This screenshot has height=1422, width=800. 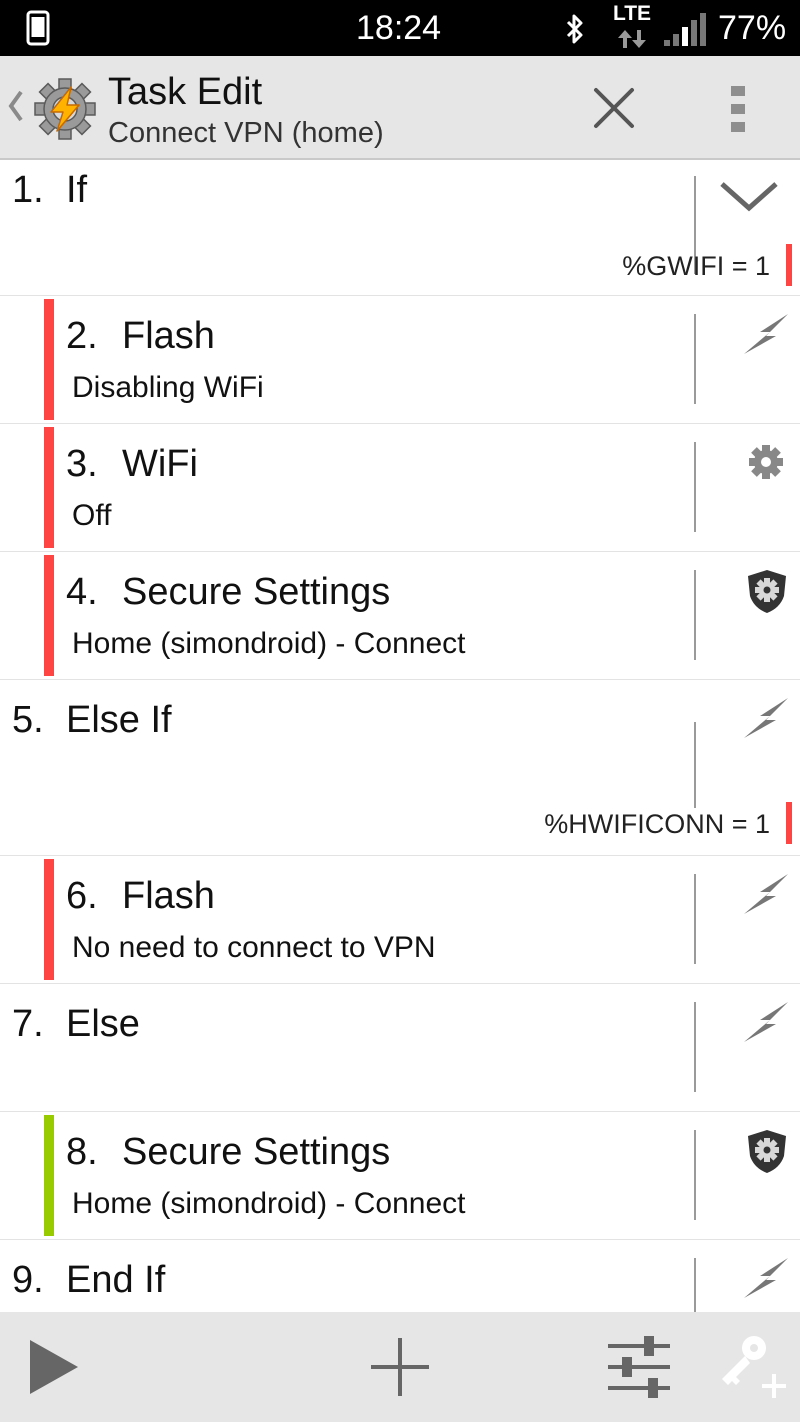 I want to click on action-name: End If, so click(x=116, y=1280).